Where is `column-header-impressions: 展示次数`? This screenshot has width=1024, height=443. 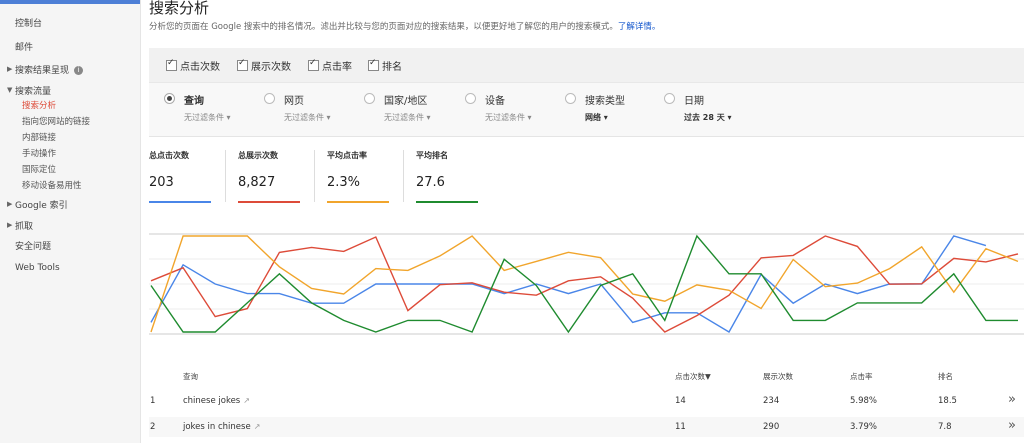 column-header-impressions: 展示次数 is located at coordinates (778, 376).